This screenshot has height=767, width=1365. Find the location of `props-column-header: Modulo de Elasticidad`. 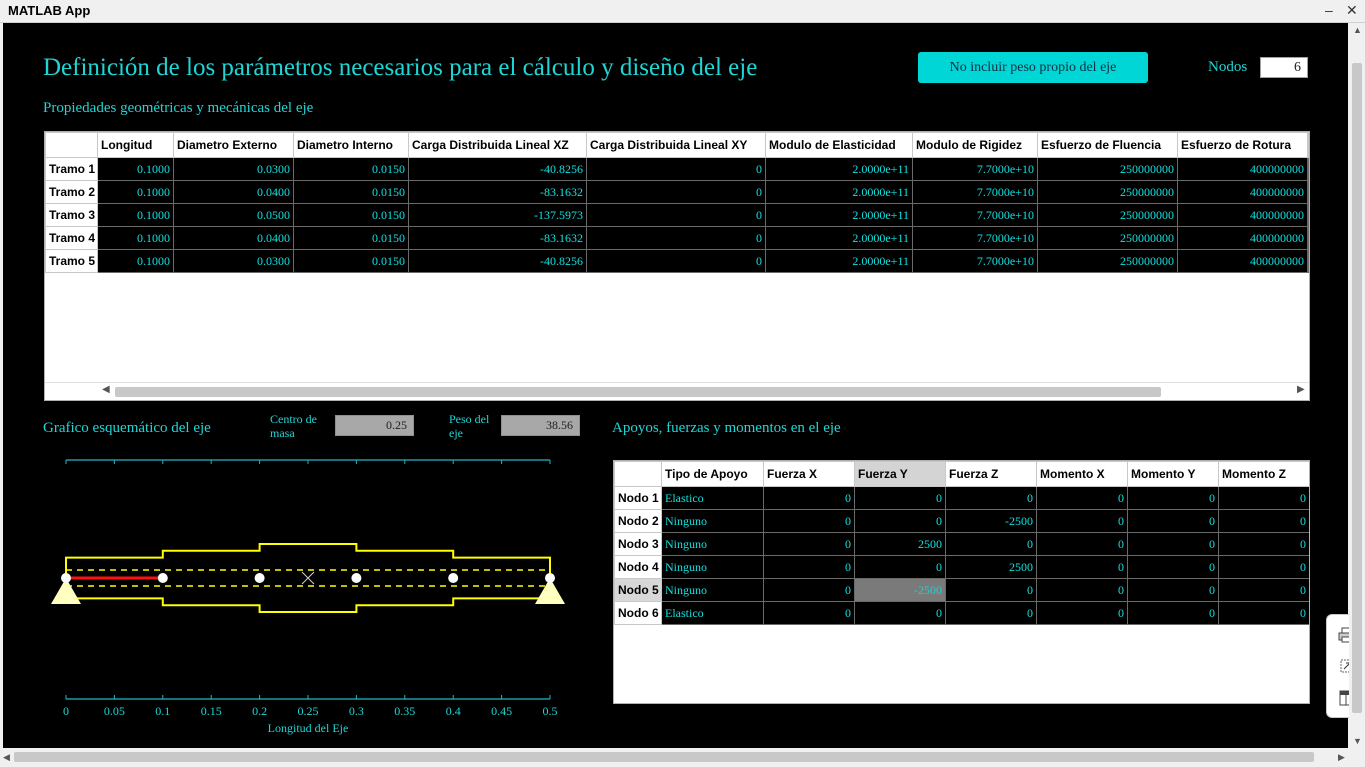

props-column-header: Modulo de Elasticidad is located at coordinates (839, 145).